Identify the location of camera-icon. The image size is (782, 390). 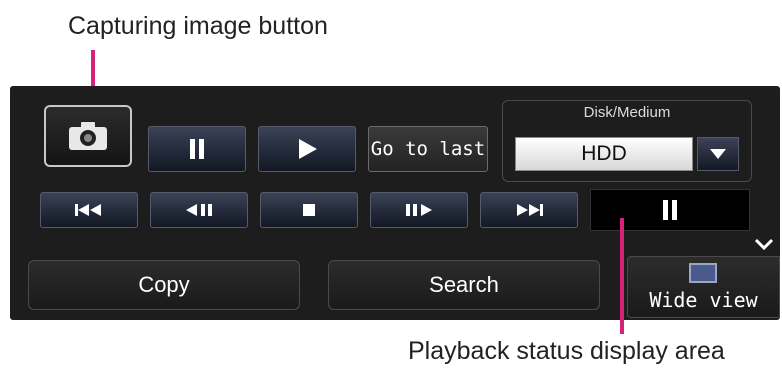
(88, 136).